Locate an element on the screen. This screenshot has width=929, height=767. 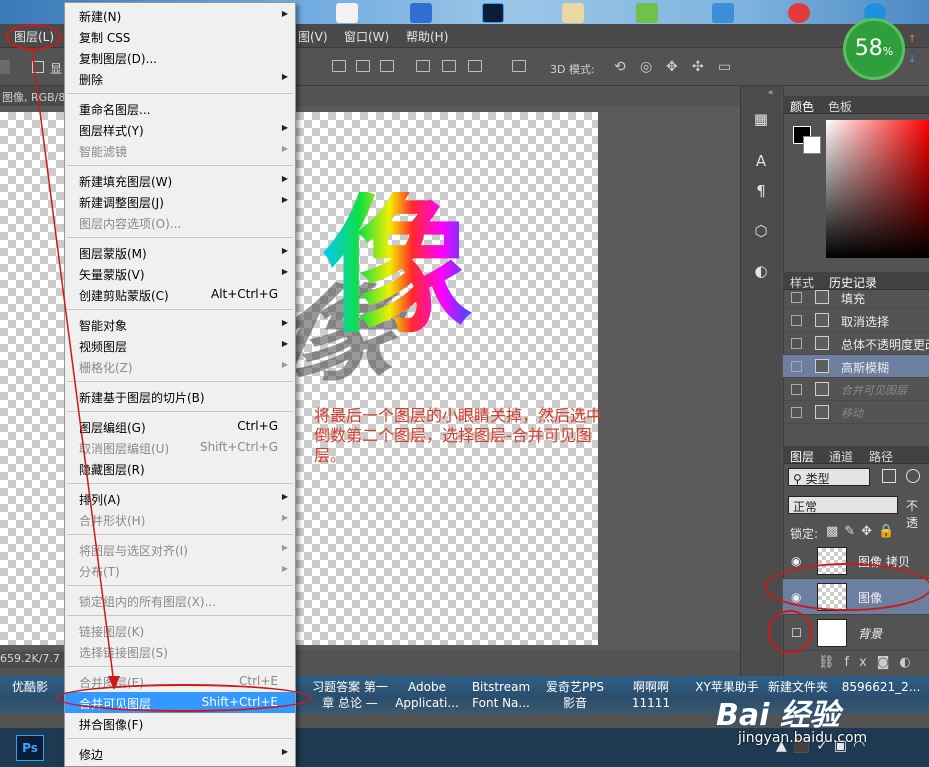
tab-paths: 路径 is located at coordinates (881, 456).